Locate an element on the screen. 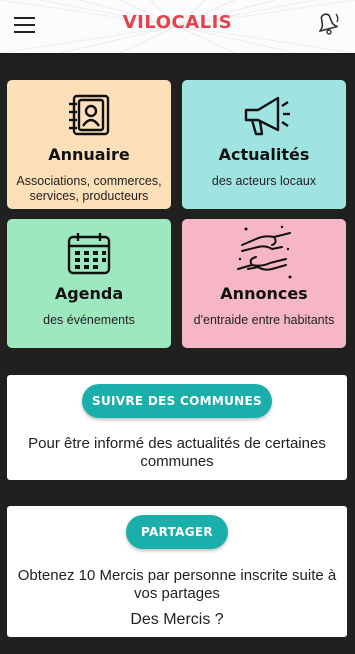  tile-title: Annuaire is located at coordinates (89, 154).